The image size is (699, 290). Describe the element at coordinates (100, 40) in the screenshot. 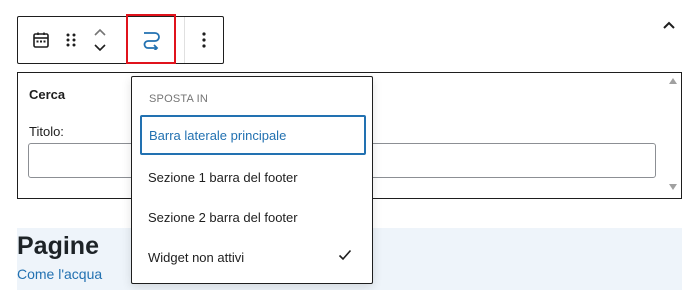

I see `block-mover` at that location.